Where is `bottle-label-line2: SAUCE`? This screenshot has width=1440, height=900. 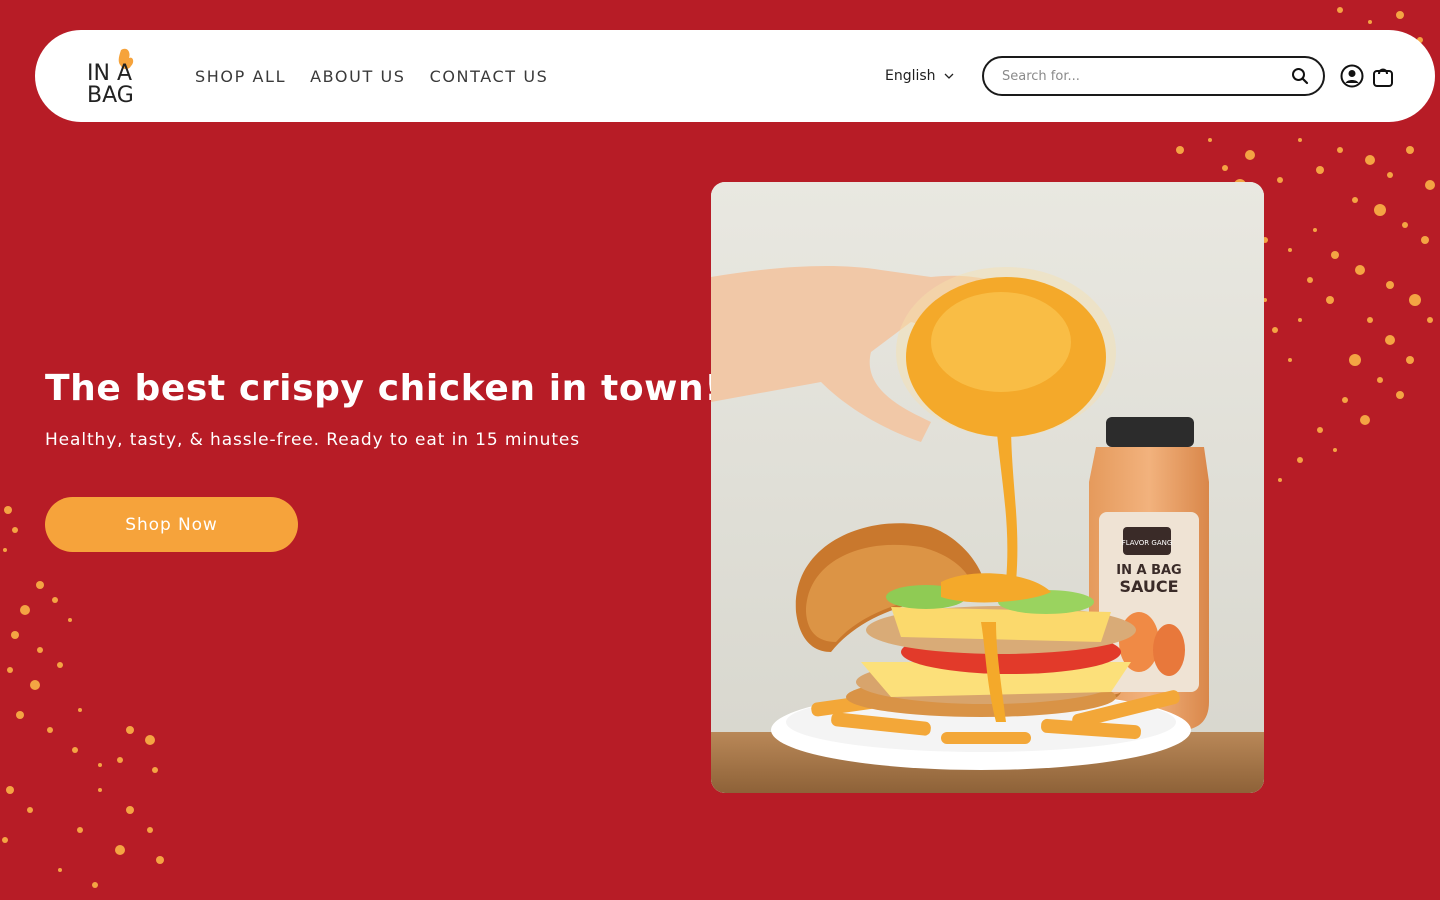
bottle-label-line2: SAUCE is located at coordinates (1148, 586).